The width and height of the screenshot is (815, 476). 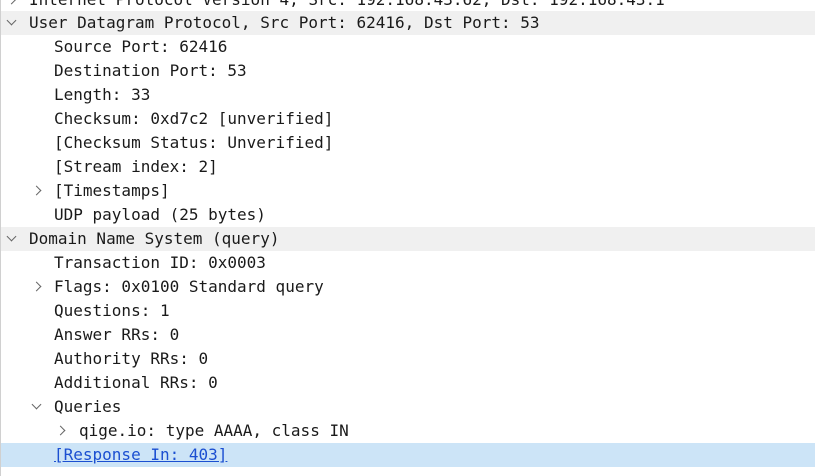 I want to click on tree-row-label: Checksum: 0xd7c2 [unverified], so click(x=194, y=118).